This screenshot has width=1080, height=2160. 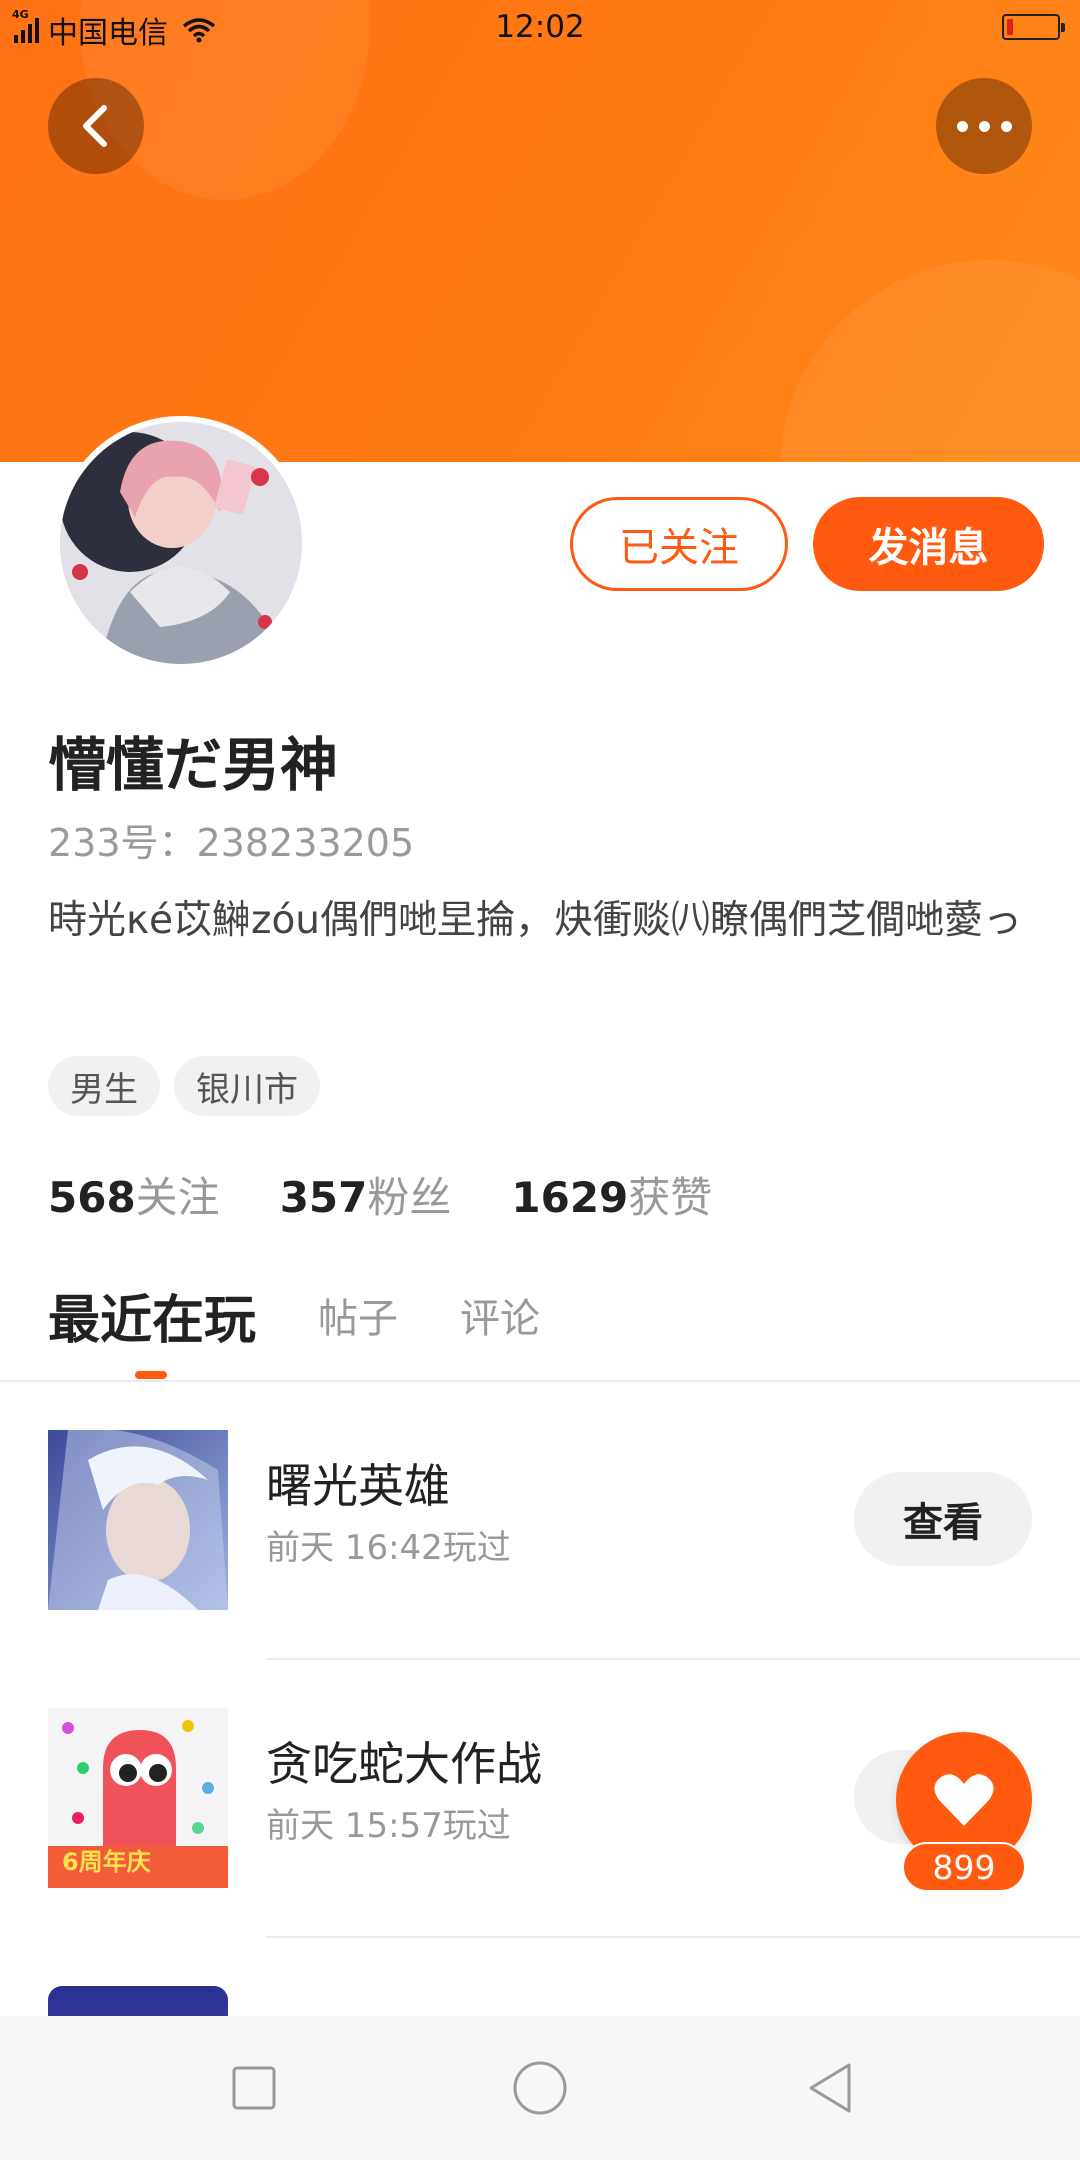 I want to click on following-stat: 568关注, so click(x=134, y=1194).